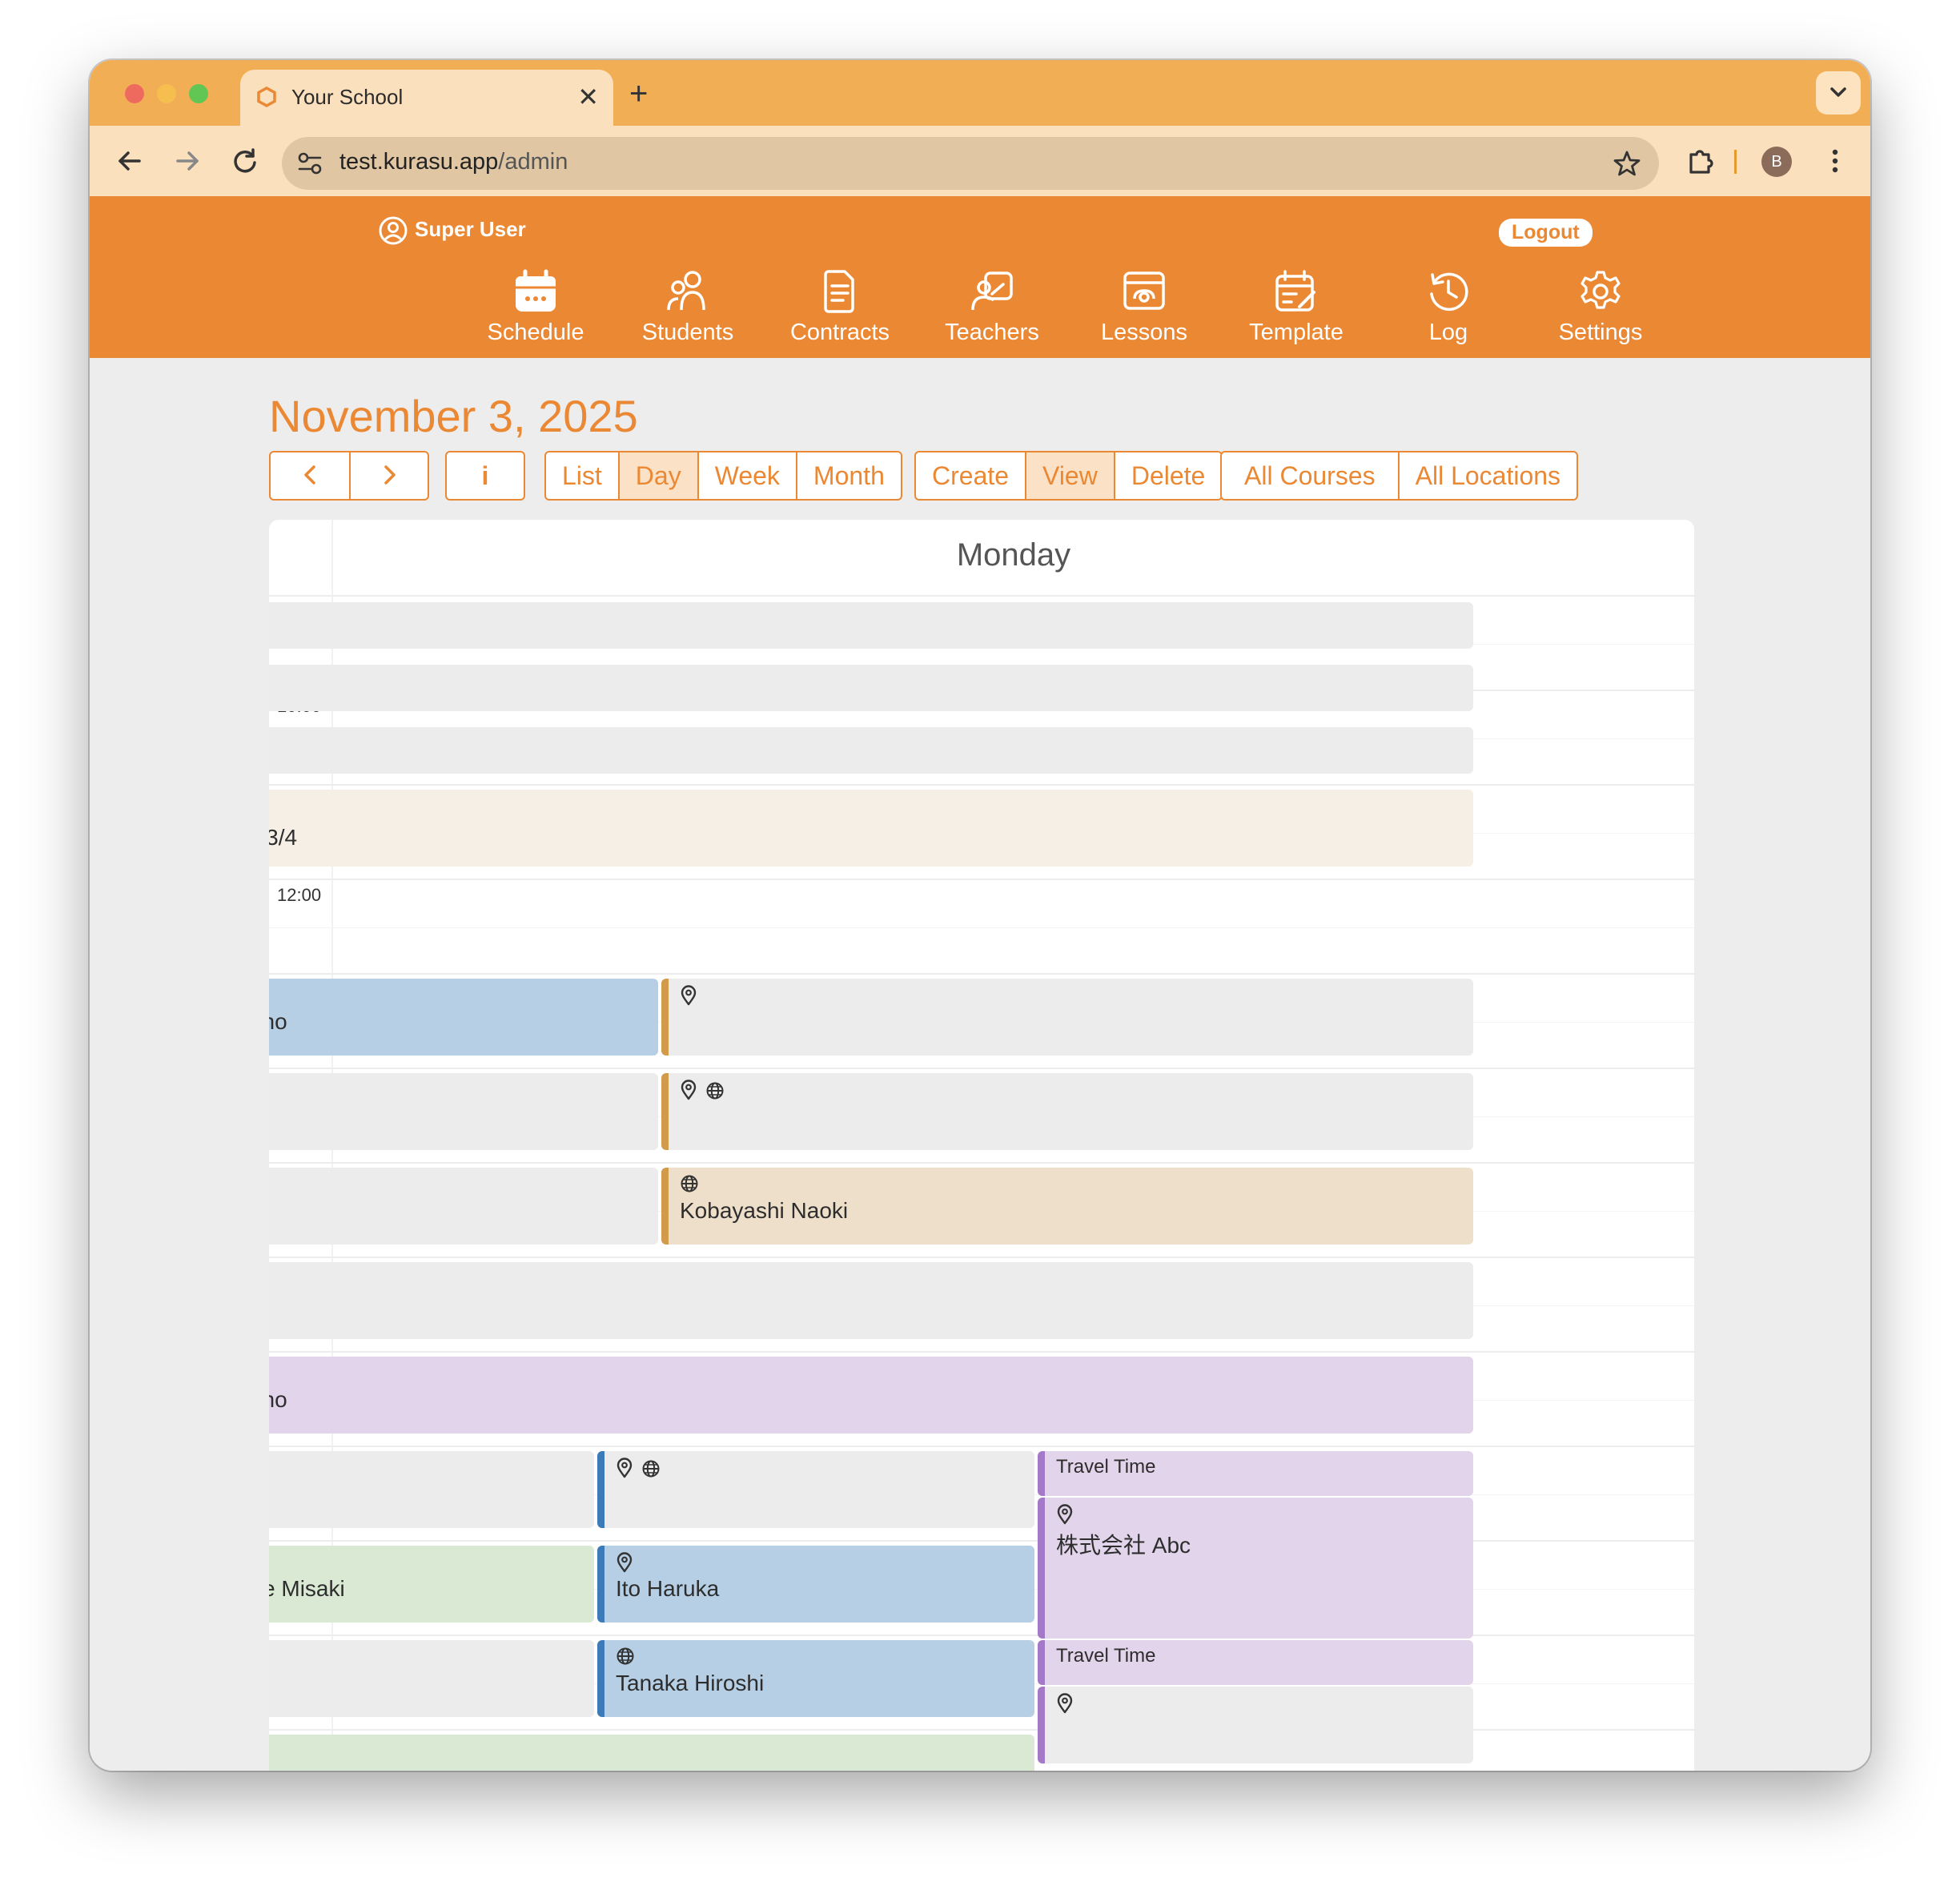  Describe the element at coordinates (992, 291) in the screenshot. I see `teacher-icon` at that location.